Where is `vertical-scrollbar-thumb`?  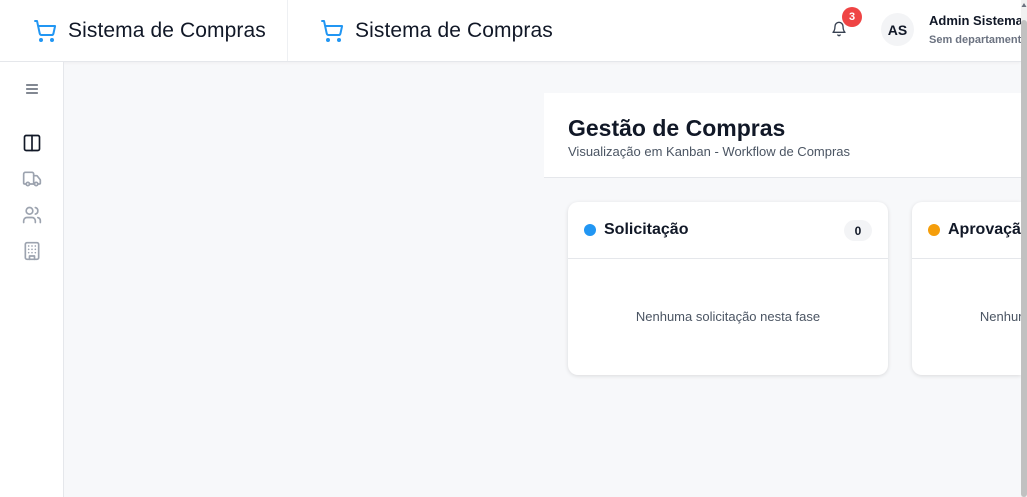 vertical-scrollbar-thumb is located at coordinates (1024, 258).